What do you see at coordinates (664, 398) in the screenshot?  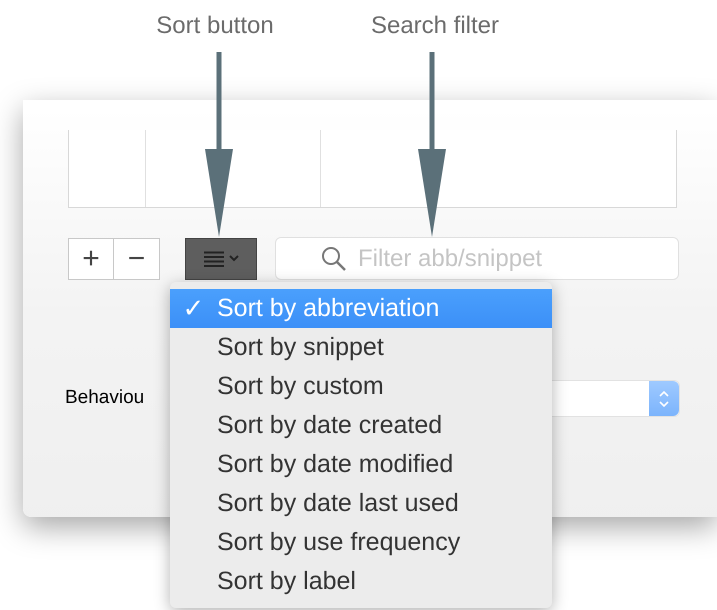 I see `stepper-icon` at bounding box center [664, 398].